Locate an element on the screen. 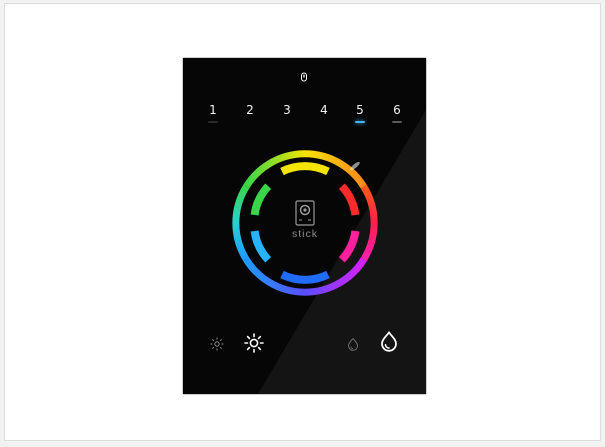  inner-ring-segments is located at coordinates (305, 223).